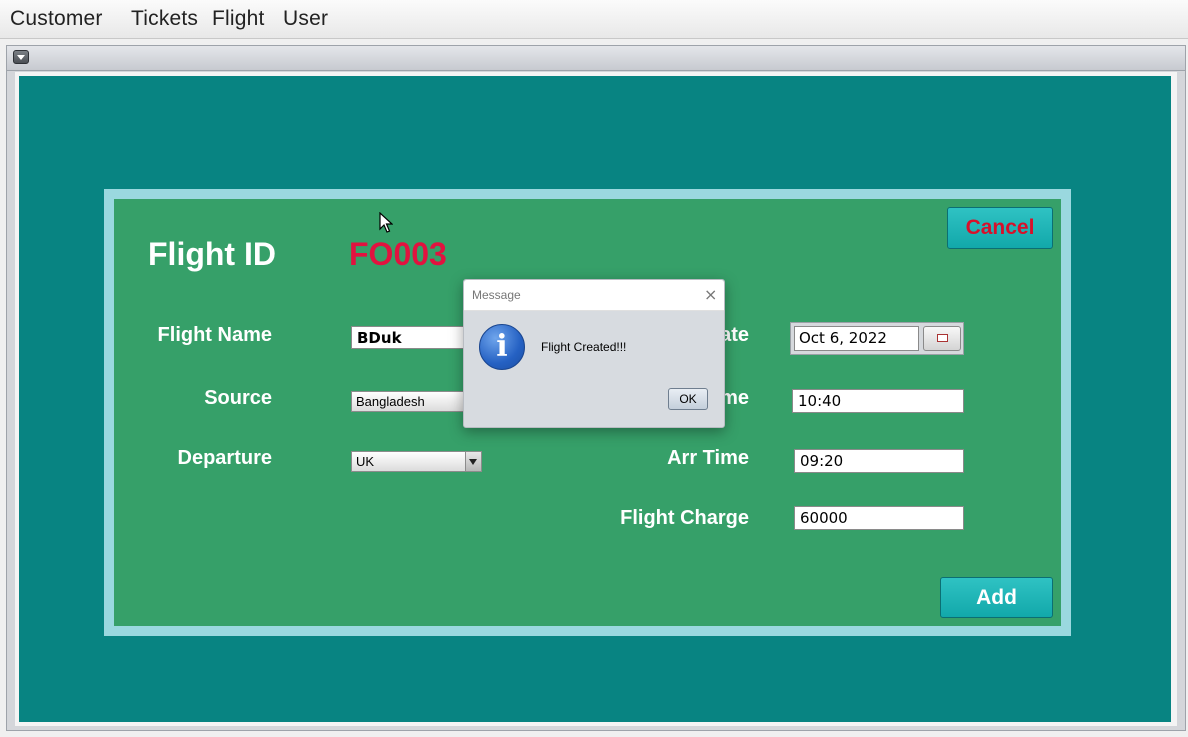 The height and width of the screenshot is (737, 1188). Describe the element at coordinates (238, 19) in the screenshot. I see `menu-flight: Flight` at that location.